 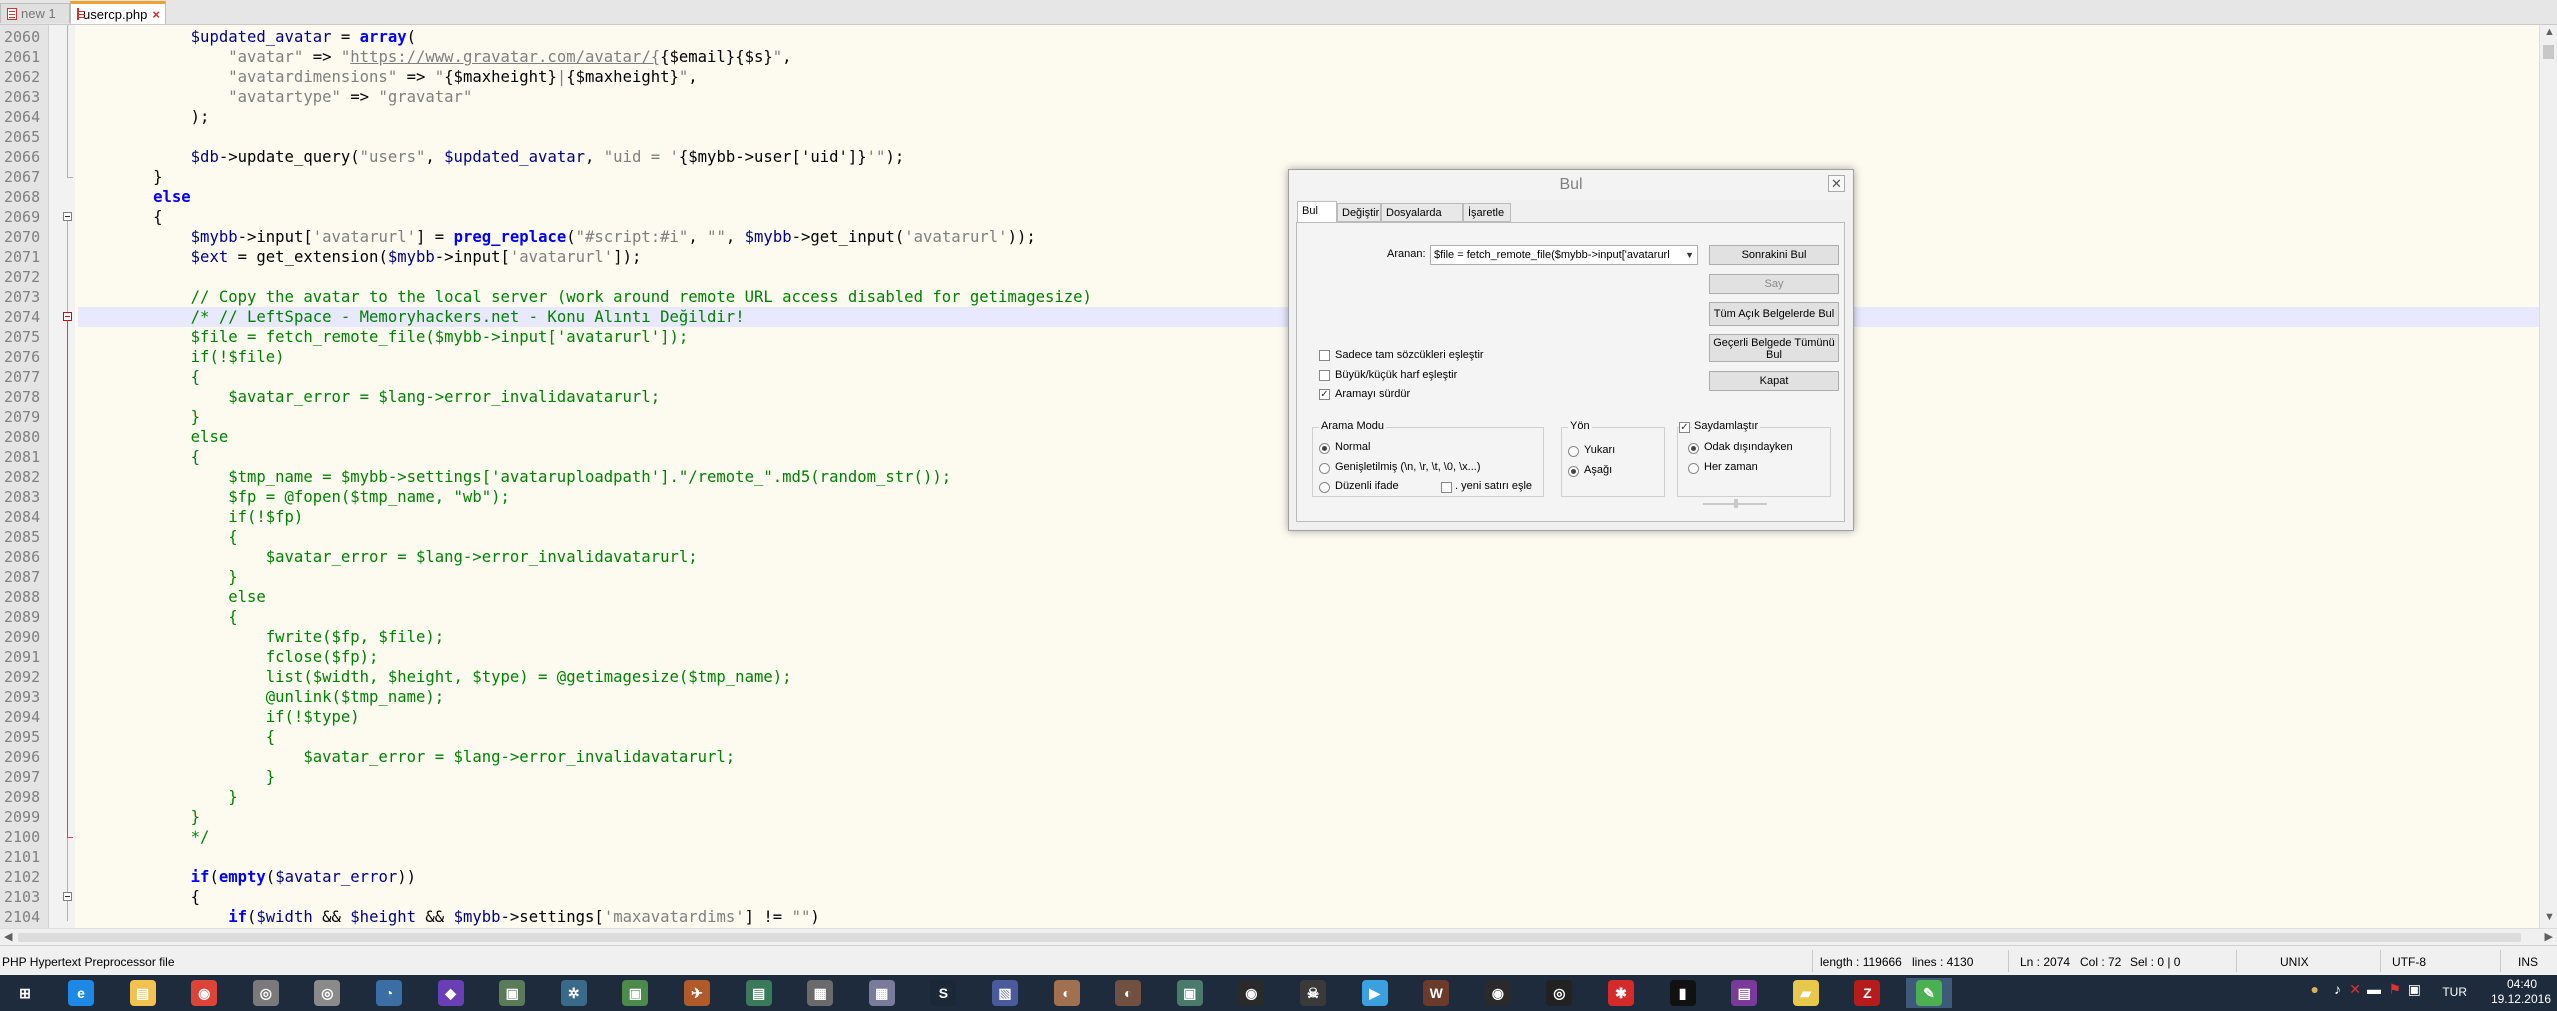 What do you see at coordinates (144, 837) in the screenshot?
I see `code-line: */` at bounding box center [144, 837].